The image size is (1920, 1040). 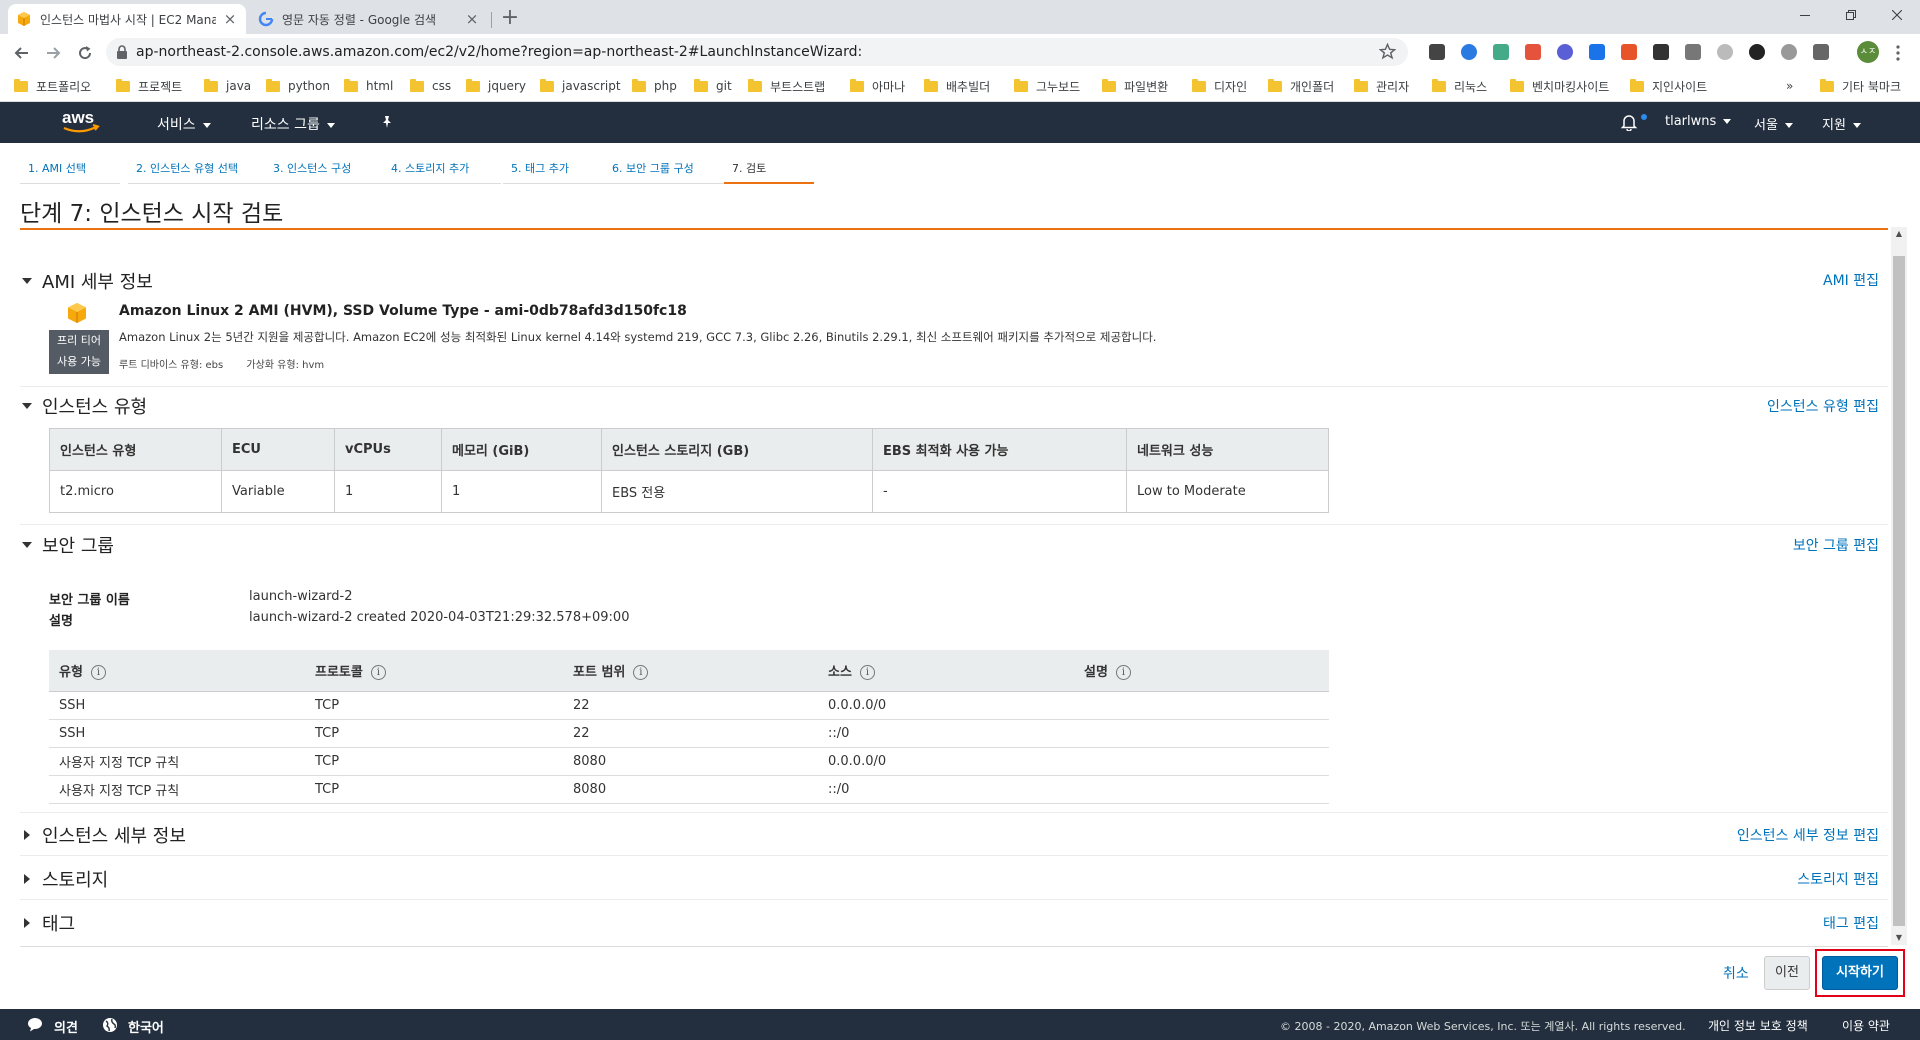 What do you see at coordinates (1758, 1025) in the screenshot?
I see `privacy-policy-link: 개인 정보 보호 정책` at bounding box center [1758, 1025].